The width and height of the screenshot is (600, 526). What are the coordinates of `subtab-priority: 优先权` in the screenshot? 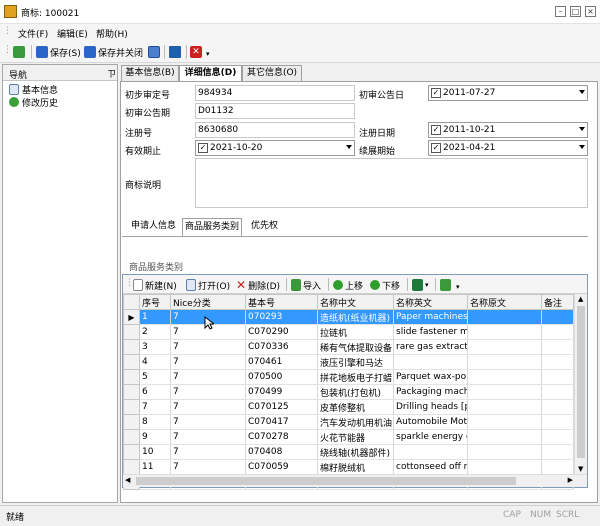 It's located at (264, 227).